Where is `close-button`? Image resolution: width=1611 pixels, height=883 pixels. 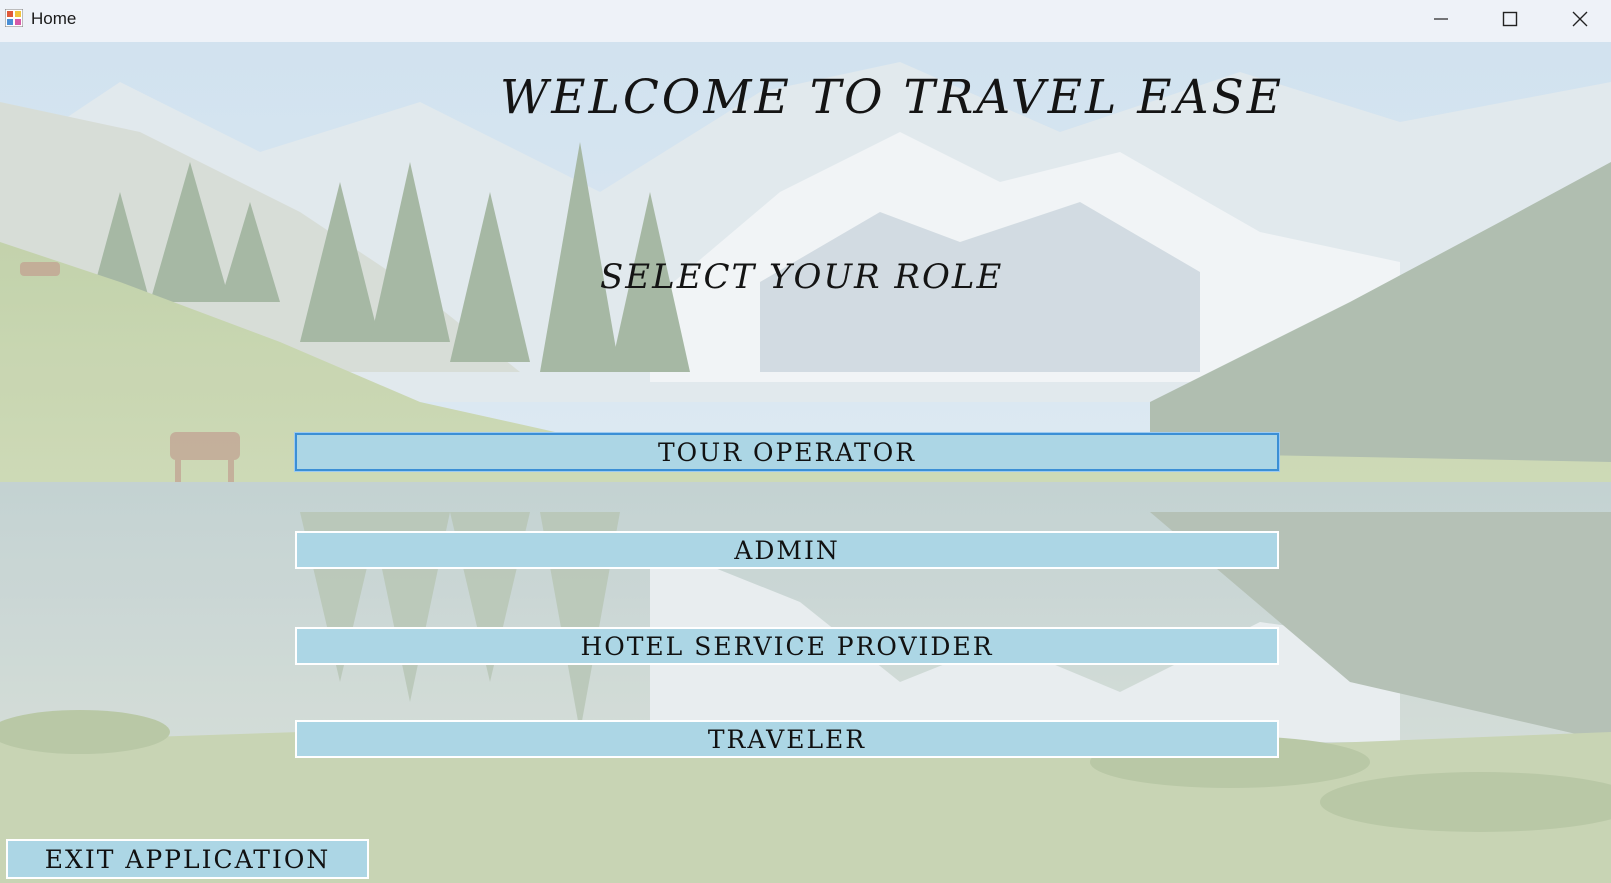
close-button is located at coordinates (1578, 19).